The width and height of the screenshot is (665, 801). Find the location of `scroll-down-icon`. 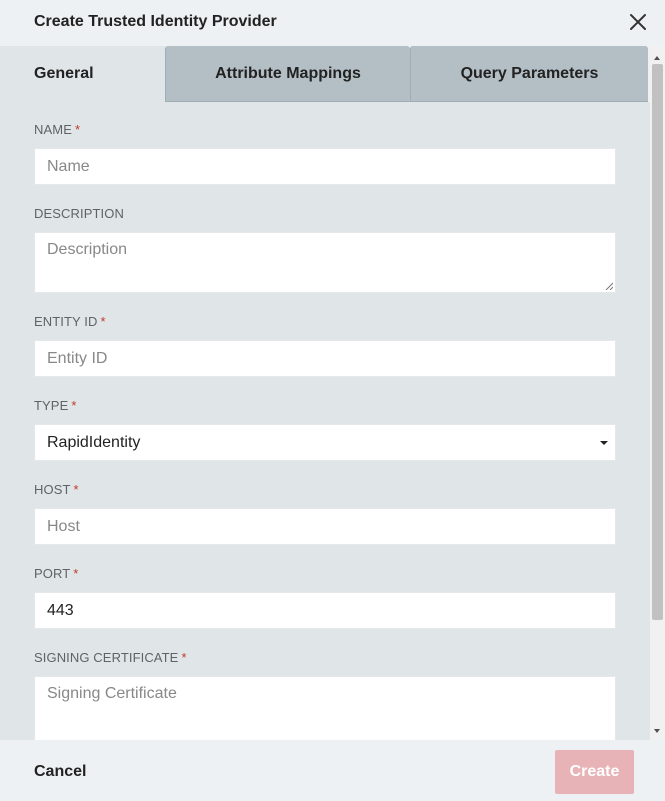

scroll-down-icon is located at coordinates (657, 731).